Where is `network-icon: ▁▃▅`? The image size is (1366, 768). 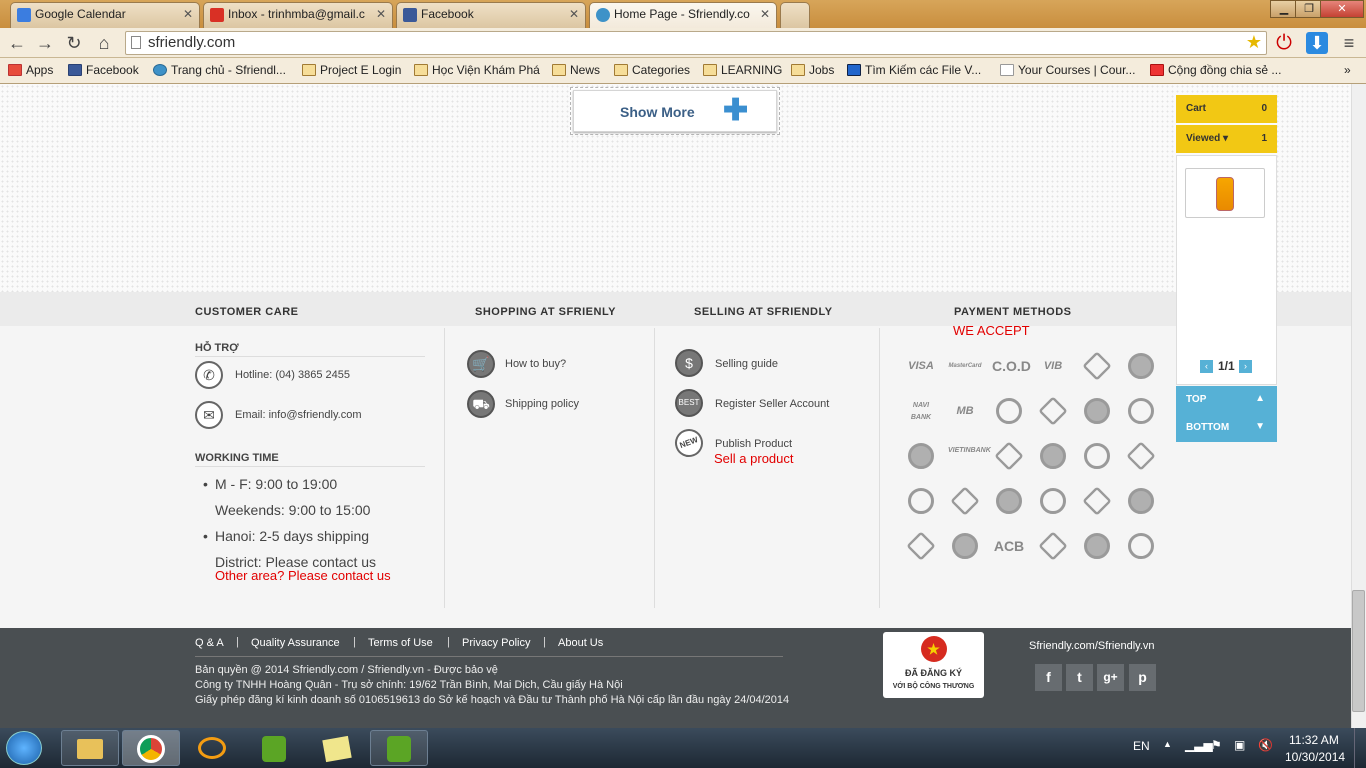
network-icon: ▁▃▅ is located at coordinates (1199, 745).